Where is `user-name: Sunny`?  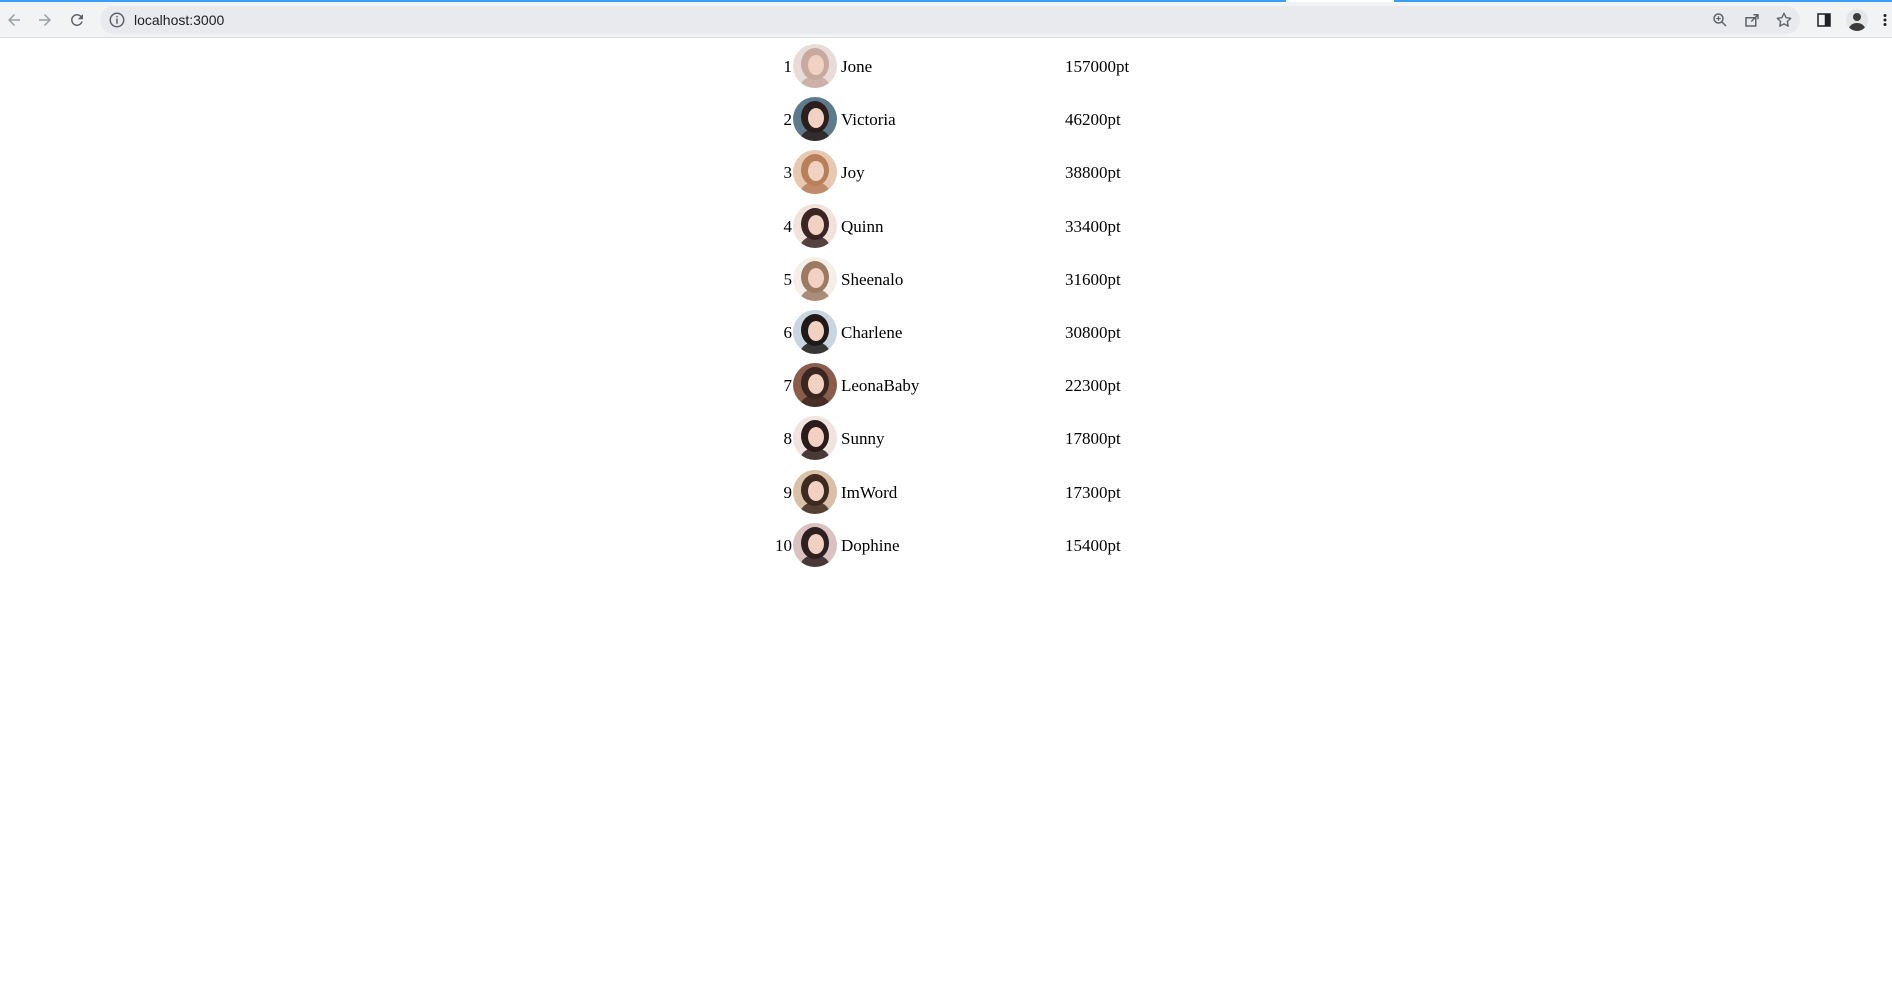
user-name: Sunny is located at coordinates (863, 439).